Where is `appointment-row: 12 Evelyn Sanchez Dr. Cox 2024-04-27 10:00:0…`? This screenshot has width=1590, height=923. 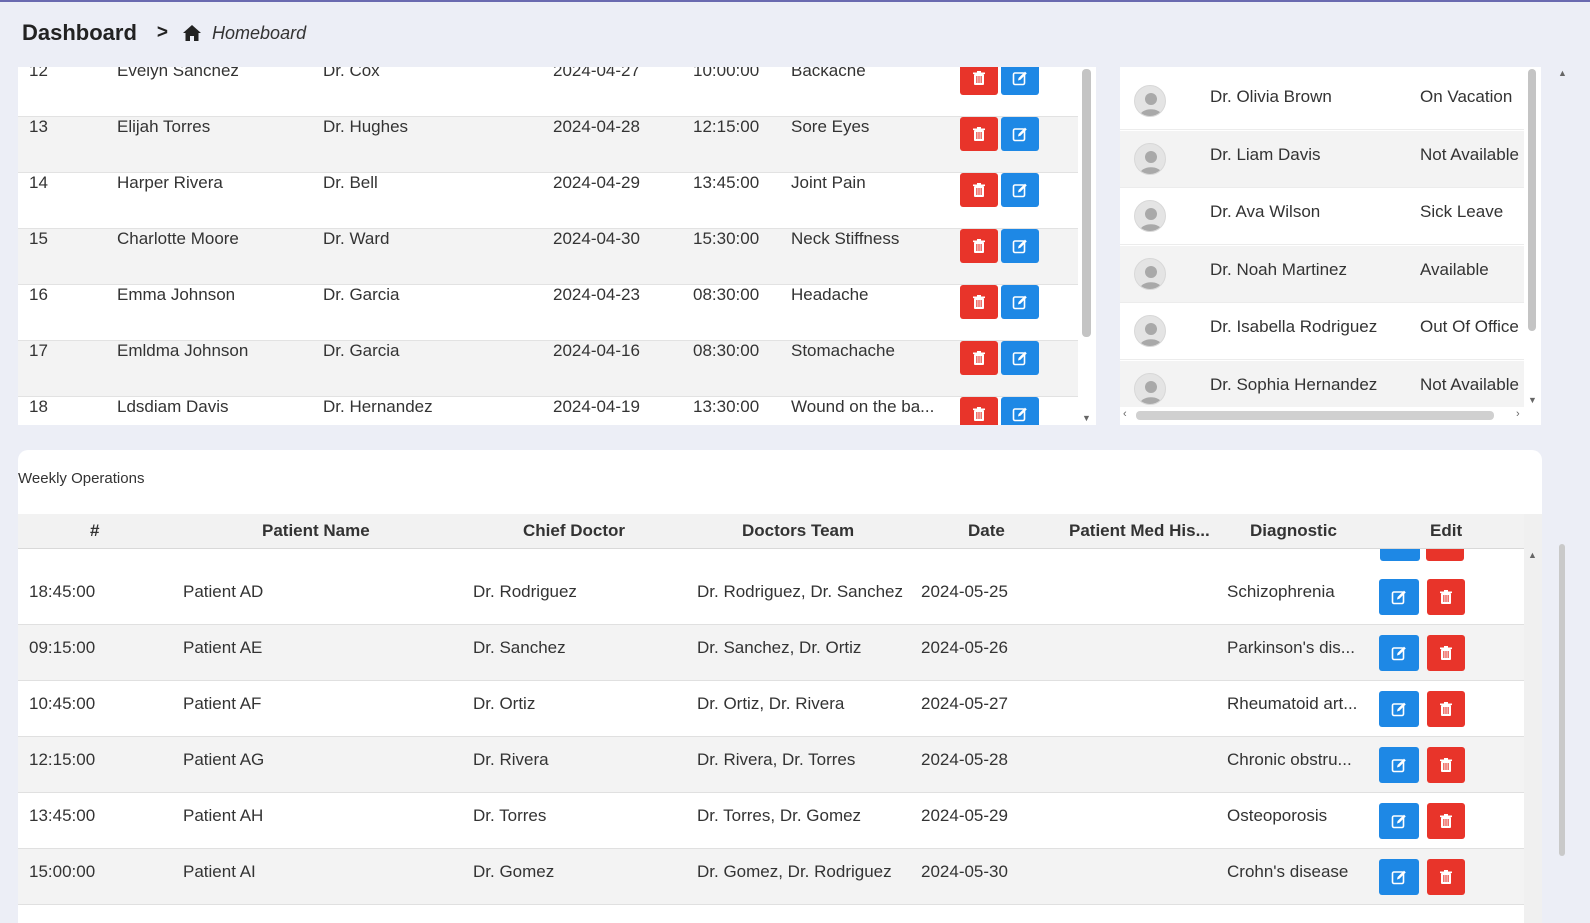 appointment-row: 12 Evelyn Sanchez Dr. Cox 2024-04-27 10:00:0… is located at coordinates (548, 92).